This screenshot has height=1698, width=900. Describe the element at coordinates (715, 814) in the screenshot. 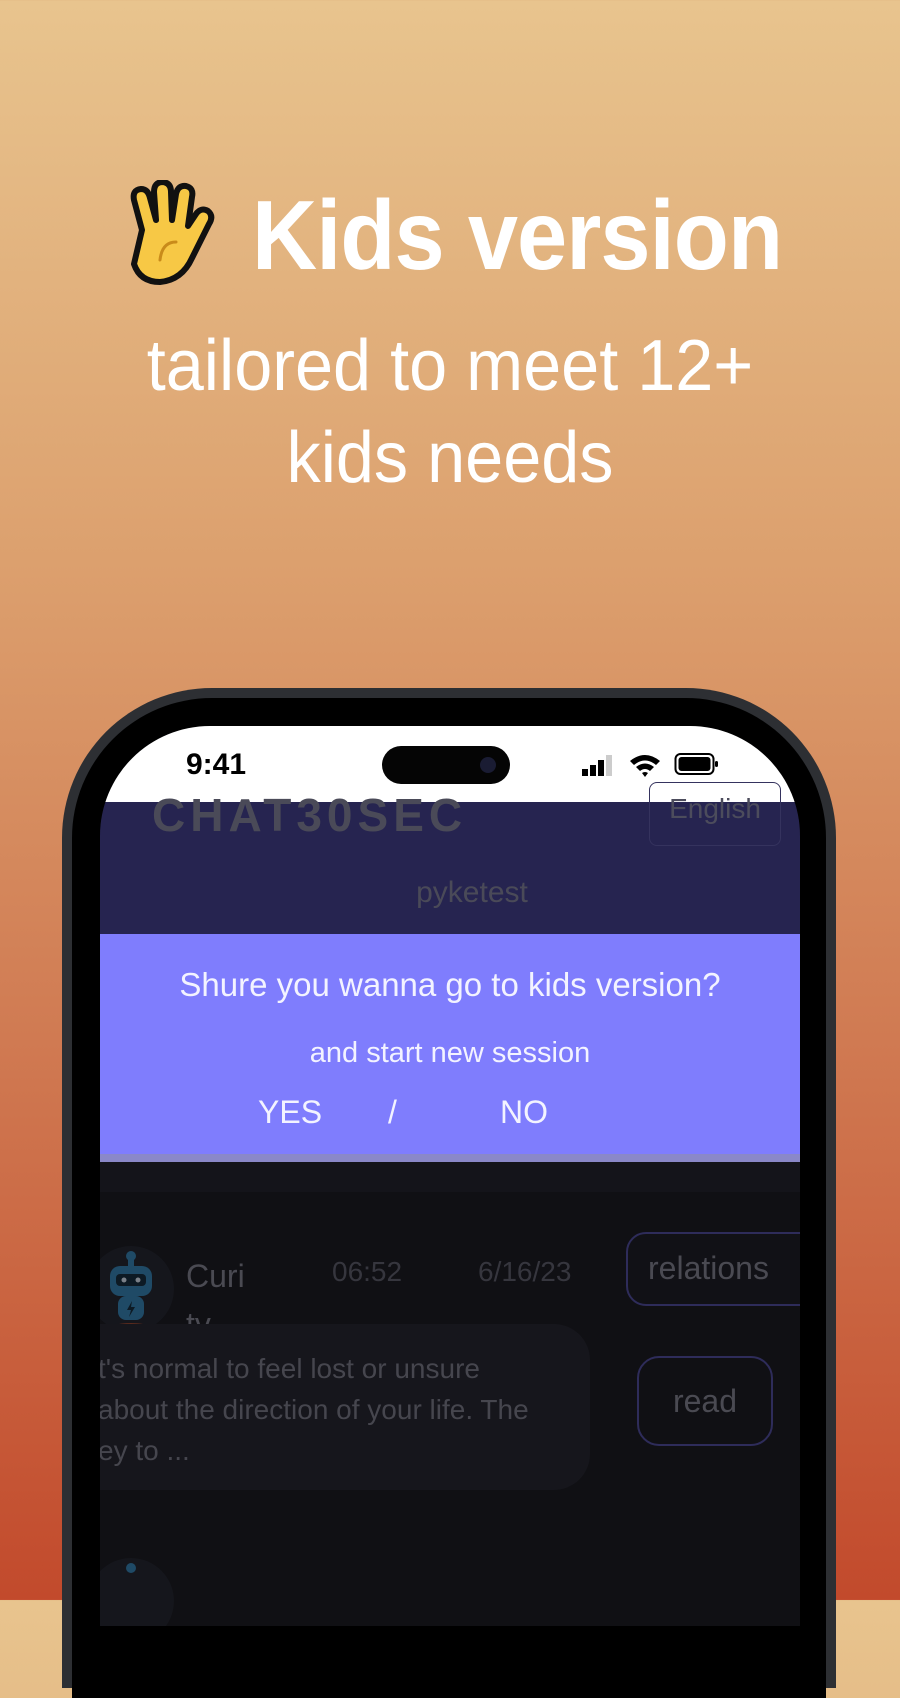

I see `language-selector: English` at that location.